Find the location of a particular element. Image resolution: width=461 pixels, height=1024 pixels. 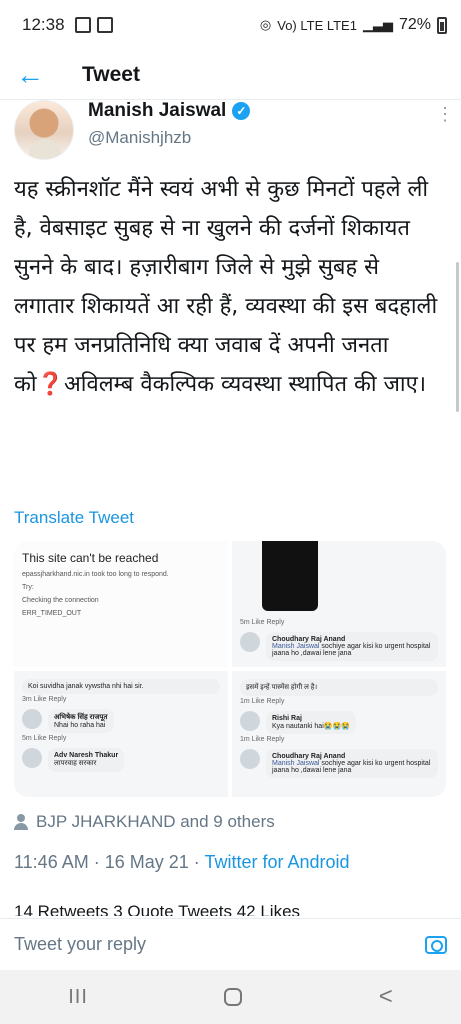

phone-thumbnail is located at coordinates (290, 576).